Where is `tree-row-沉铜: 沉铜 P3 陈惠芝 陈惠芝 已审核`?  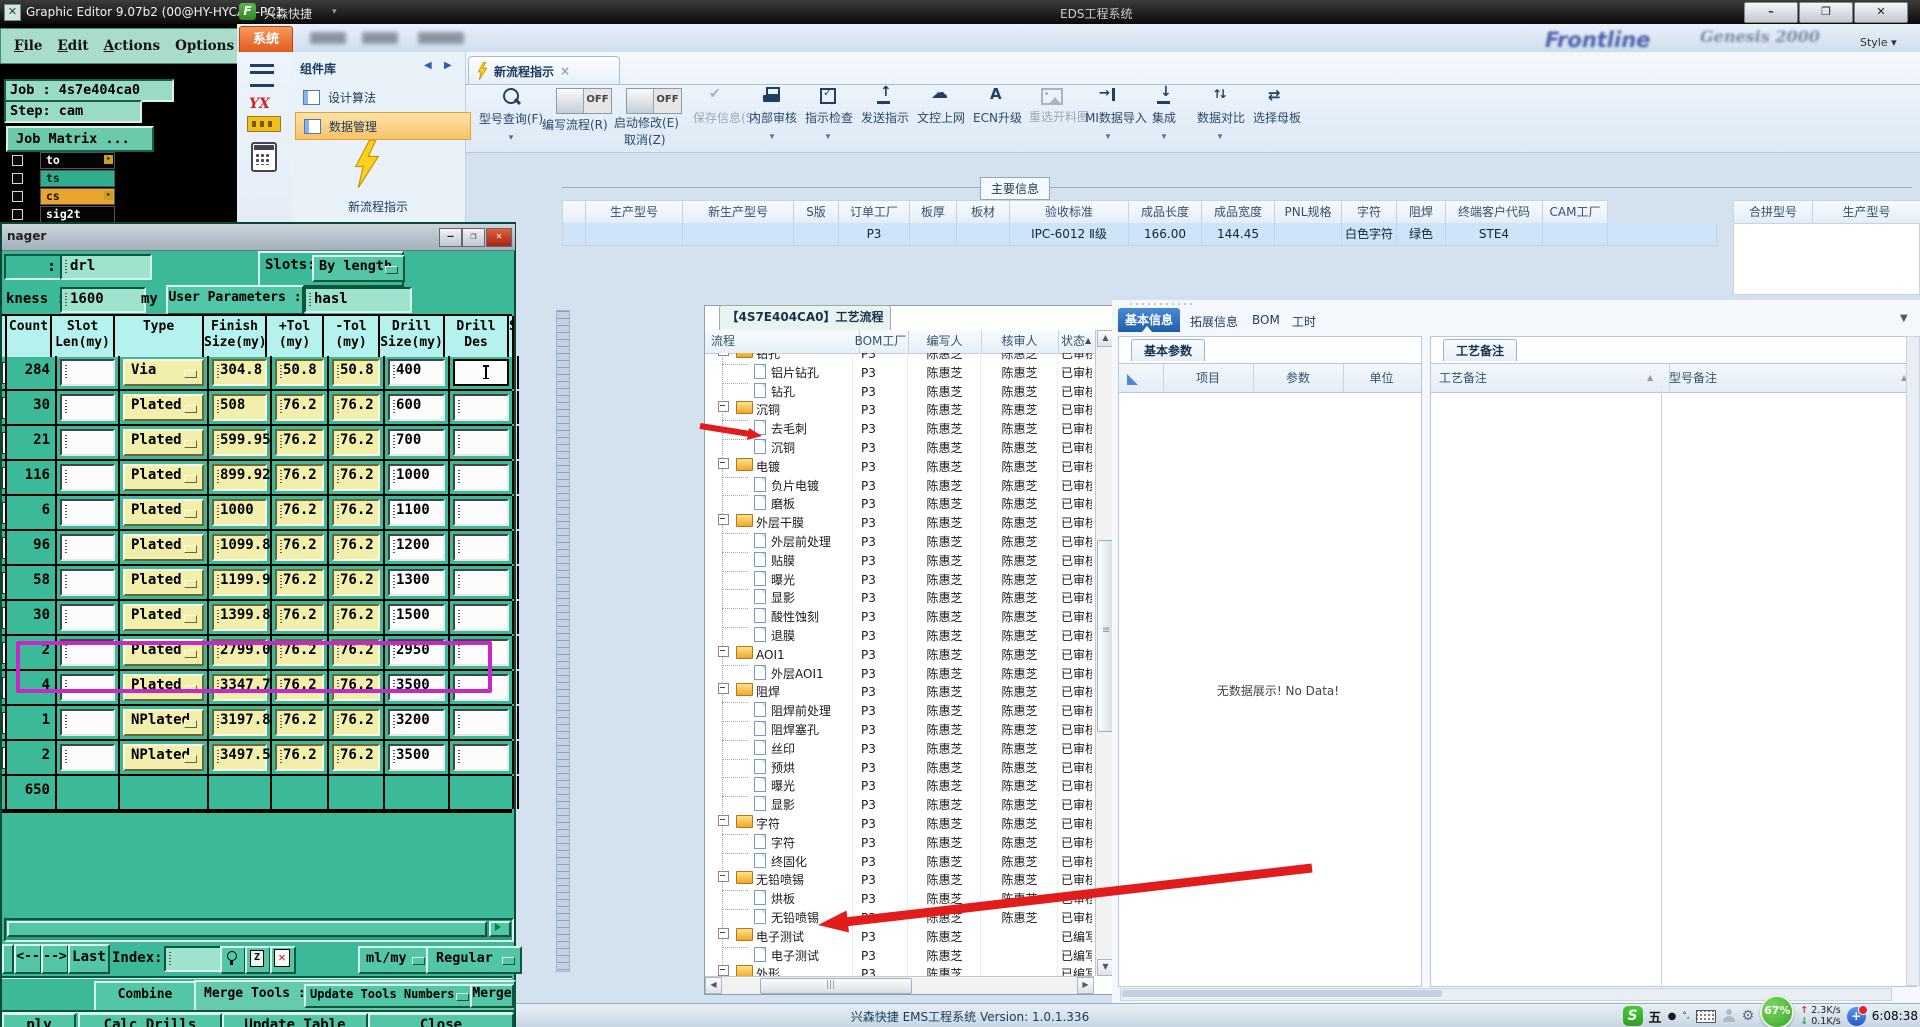
tree-row-沉铜: 沉铜 P3 陈惠芝 陈惠芝 已审核 is located at coordinates (898, 410).